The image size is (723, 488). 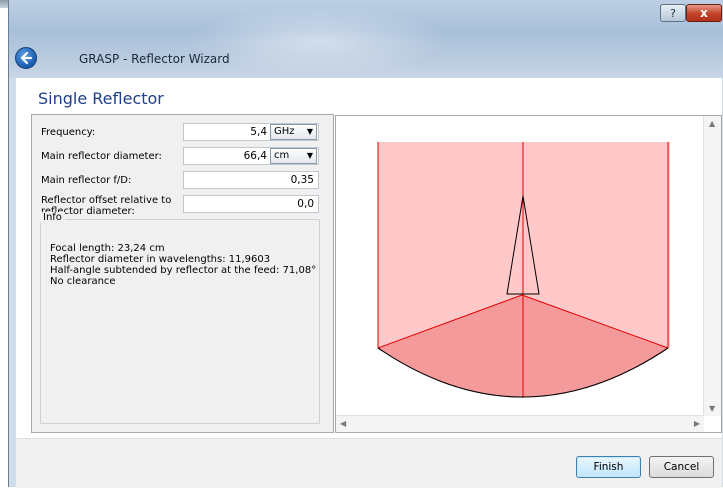 What do you see at coordinates (302, 180) in the screenshot?
I see `fd-value: 0,35` at bounding box center [302, 180].